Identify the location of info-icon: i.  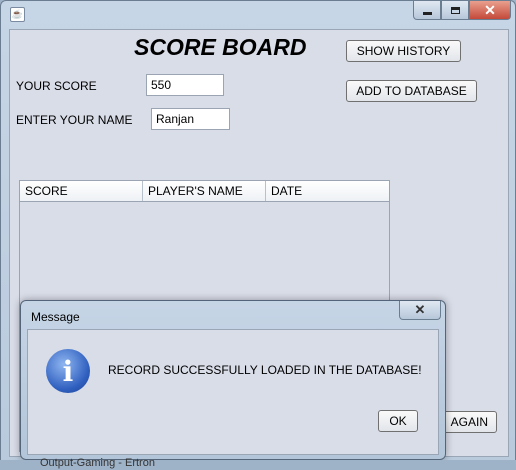
(68, 371).